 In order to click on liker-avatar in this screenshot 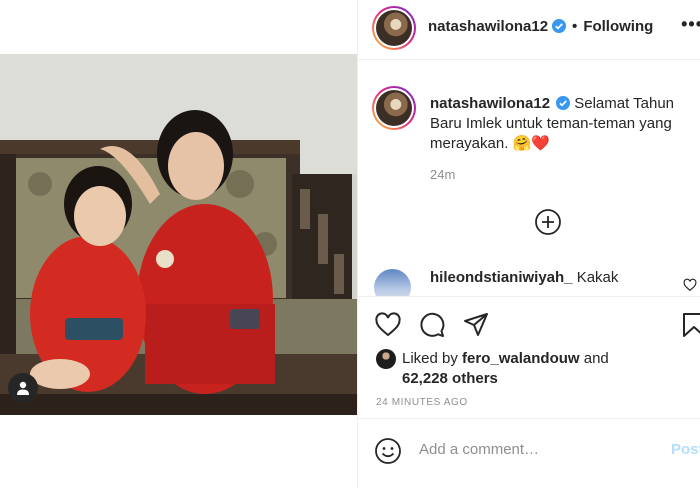, I will do `click(386, 359)`.